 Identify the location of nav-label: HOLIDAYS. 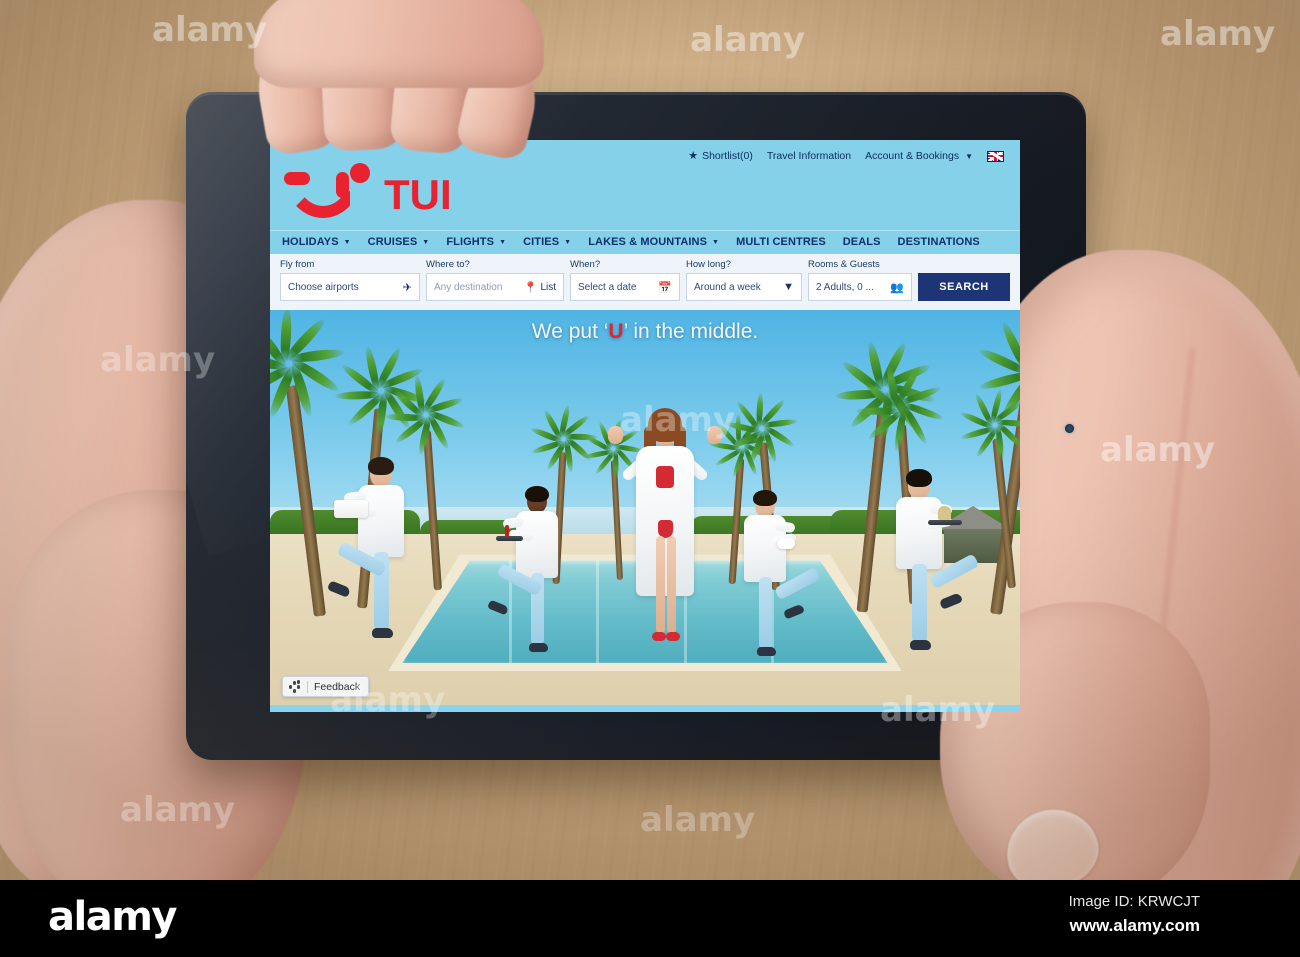
(310, 242).